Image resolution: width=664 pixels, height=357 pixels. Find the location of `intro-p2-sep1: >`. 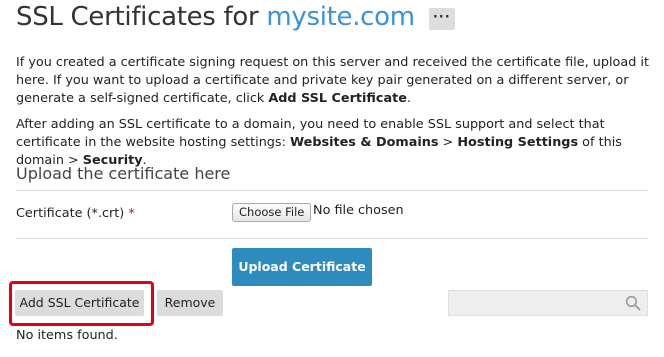

intro-p2-sep1: > is located at coordinates (448, 142).